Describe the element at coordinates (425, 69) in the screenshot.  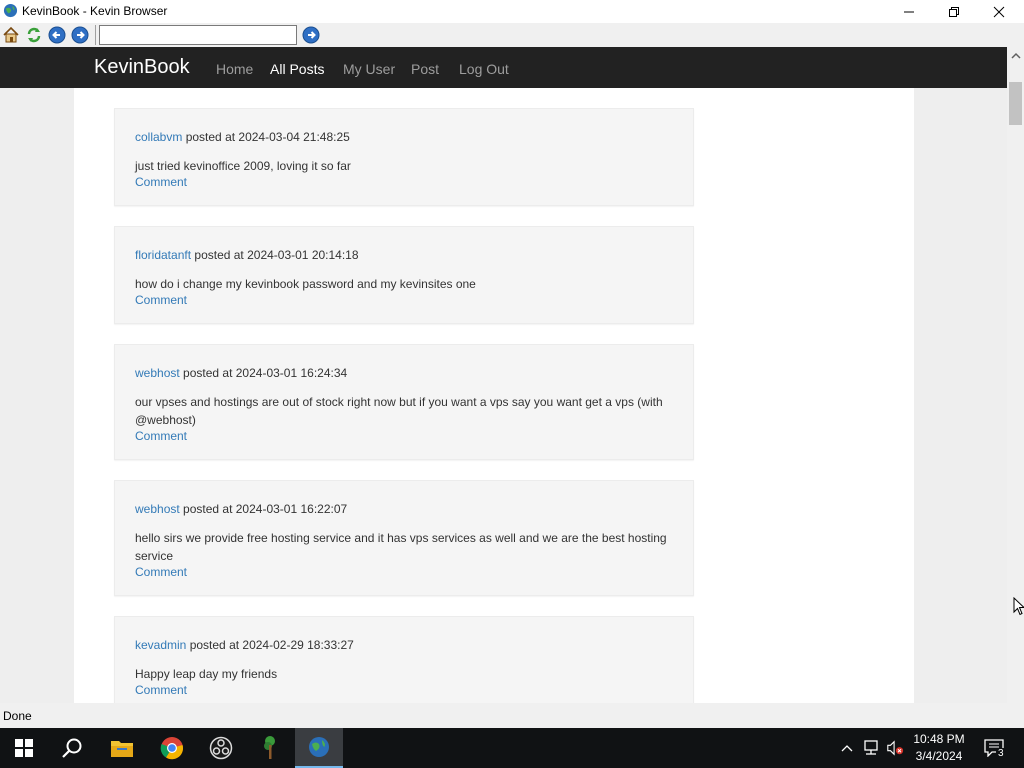
I see `nav-post: Post` at that location.